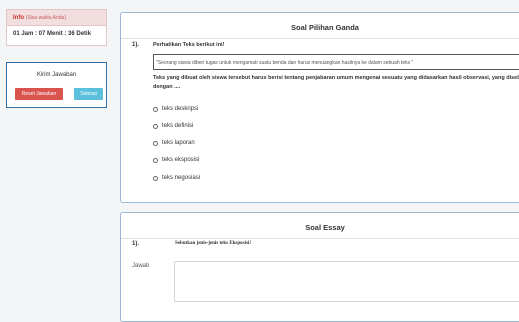 Image resolution: width=519 pixels, height=322 pixels. I want to click on answer-label: Jawab, so click(141, 266).